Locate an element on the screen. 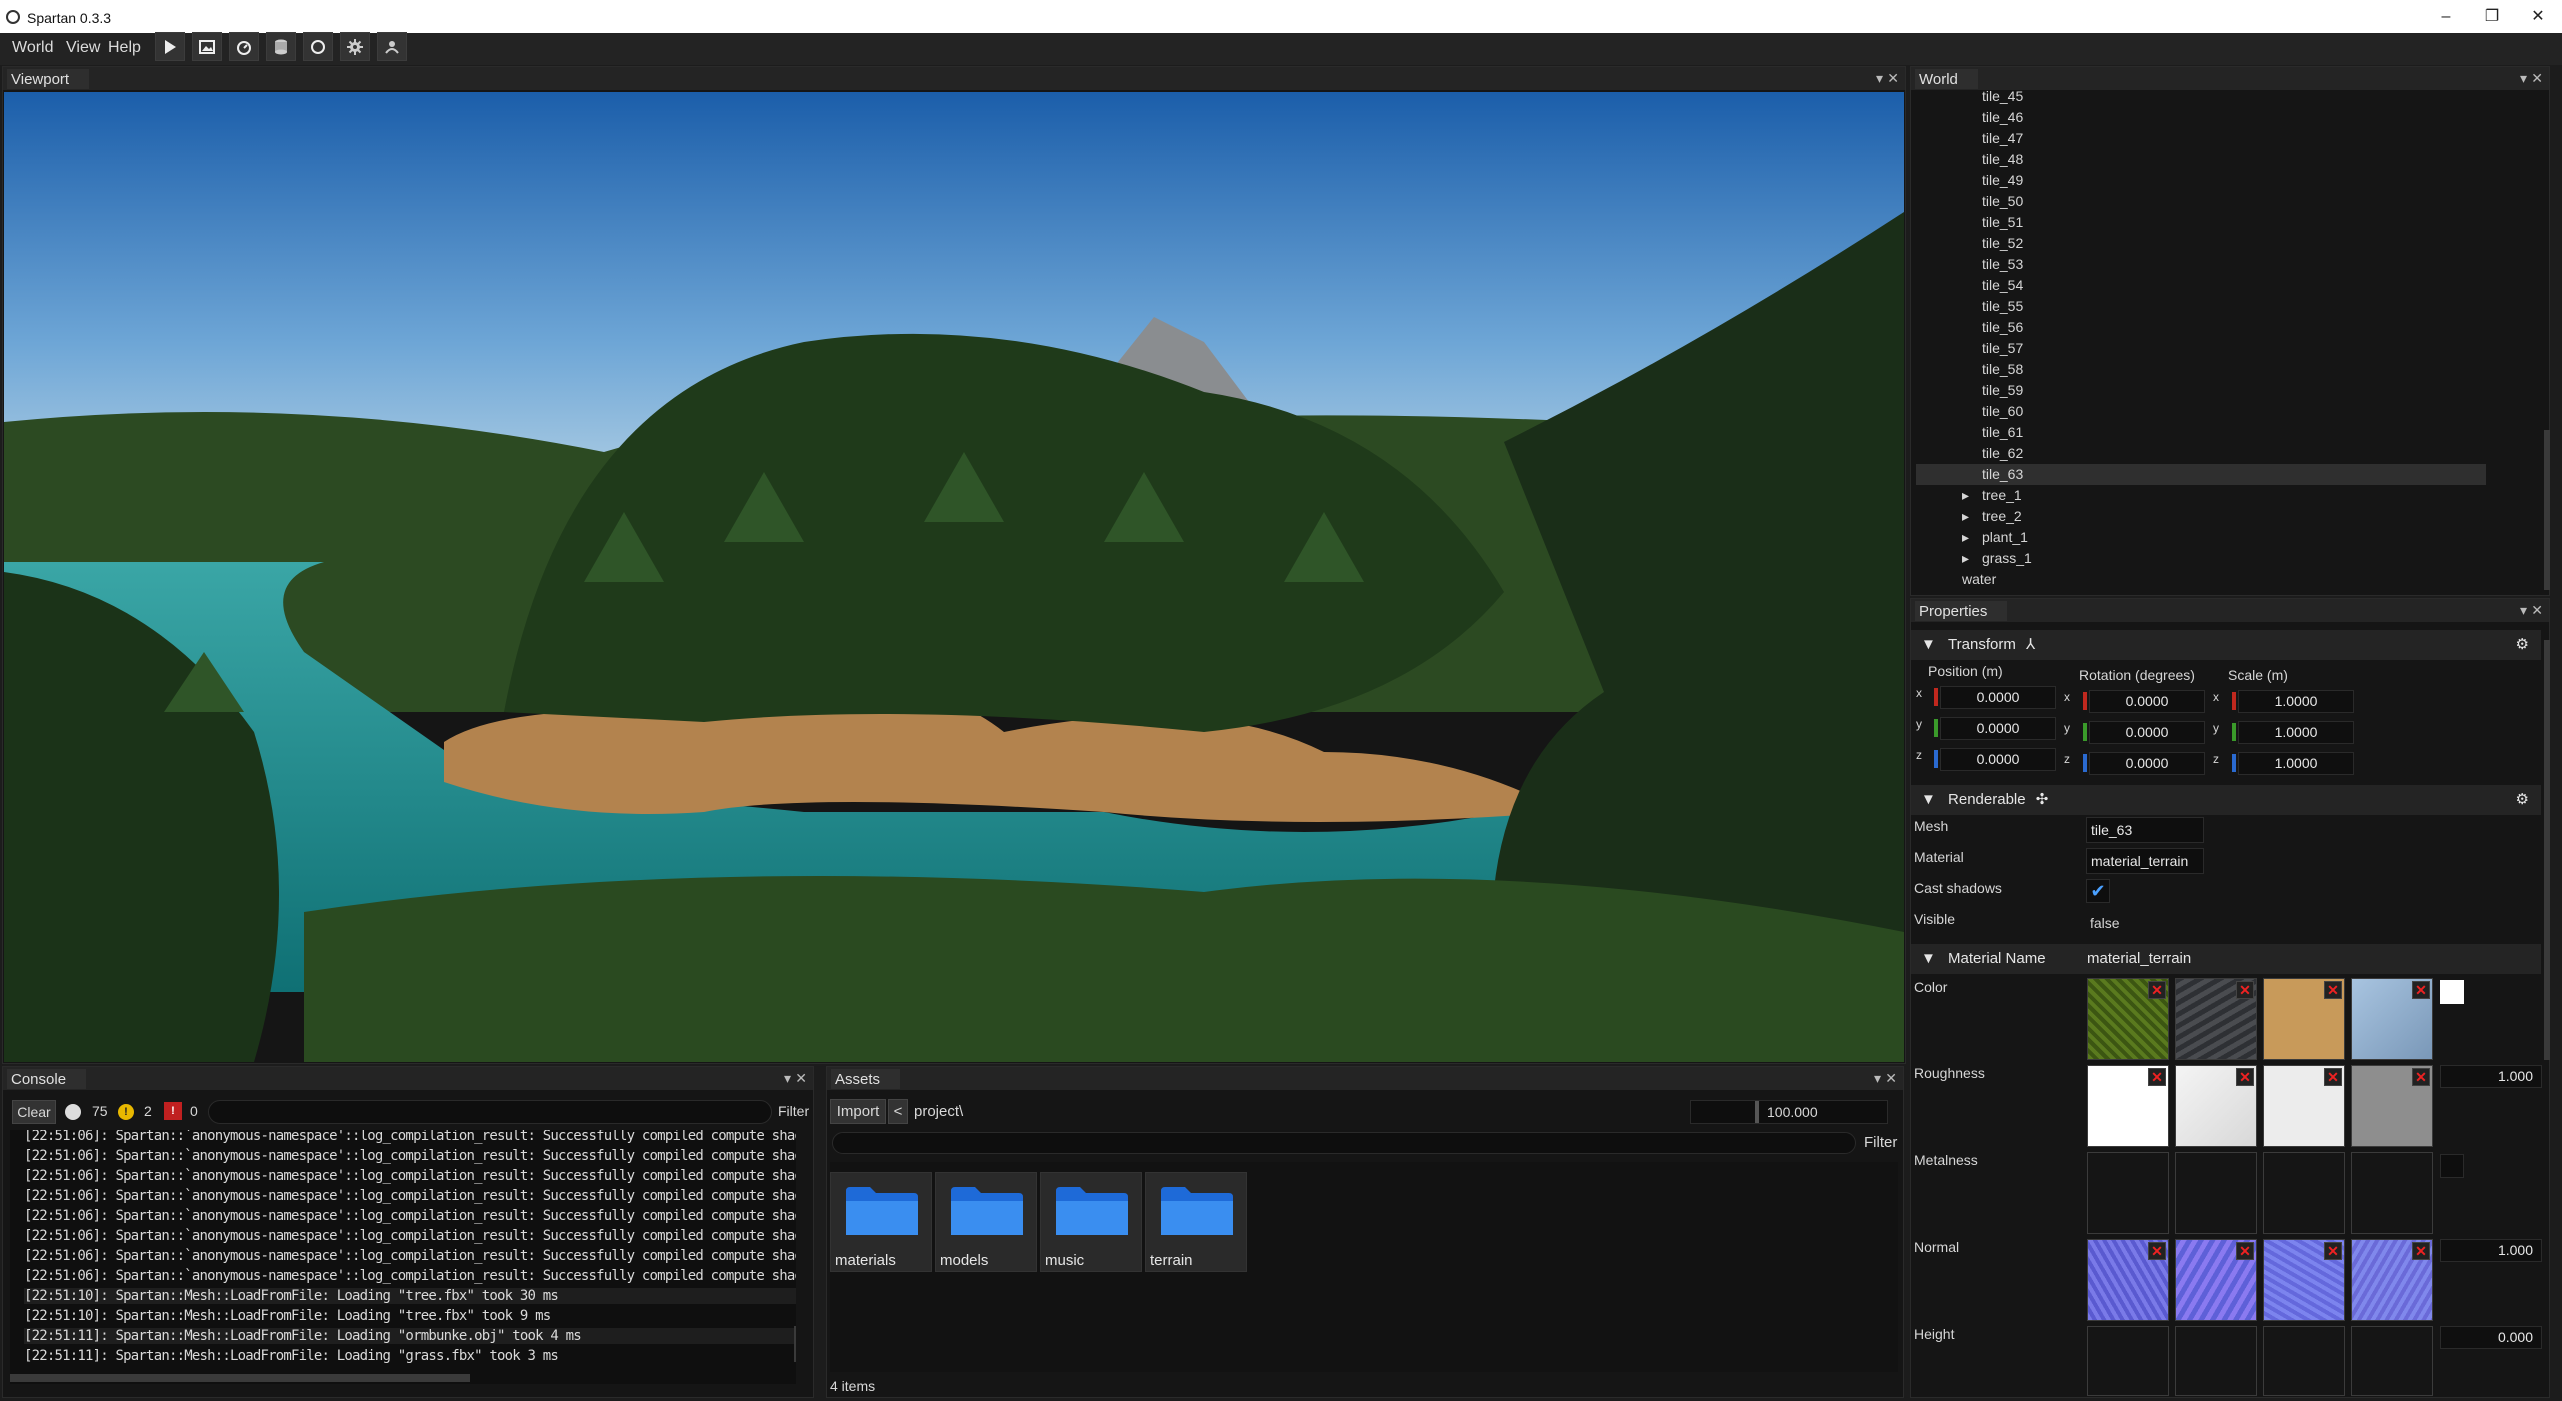 The width and height of the screenshot is (2562, 1401). color-swatch is located at coordinates (2452, 992).